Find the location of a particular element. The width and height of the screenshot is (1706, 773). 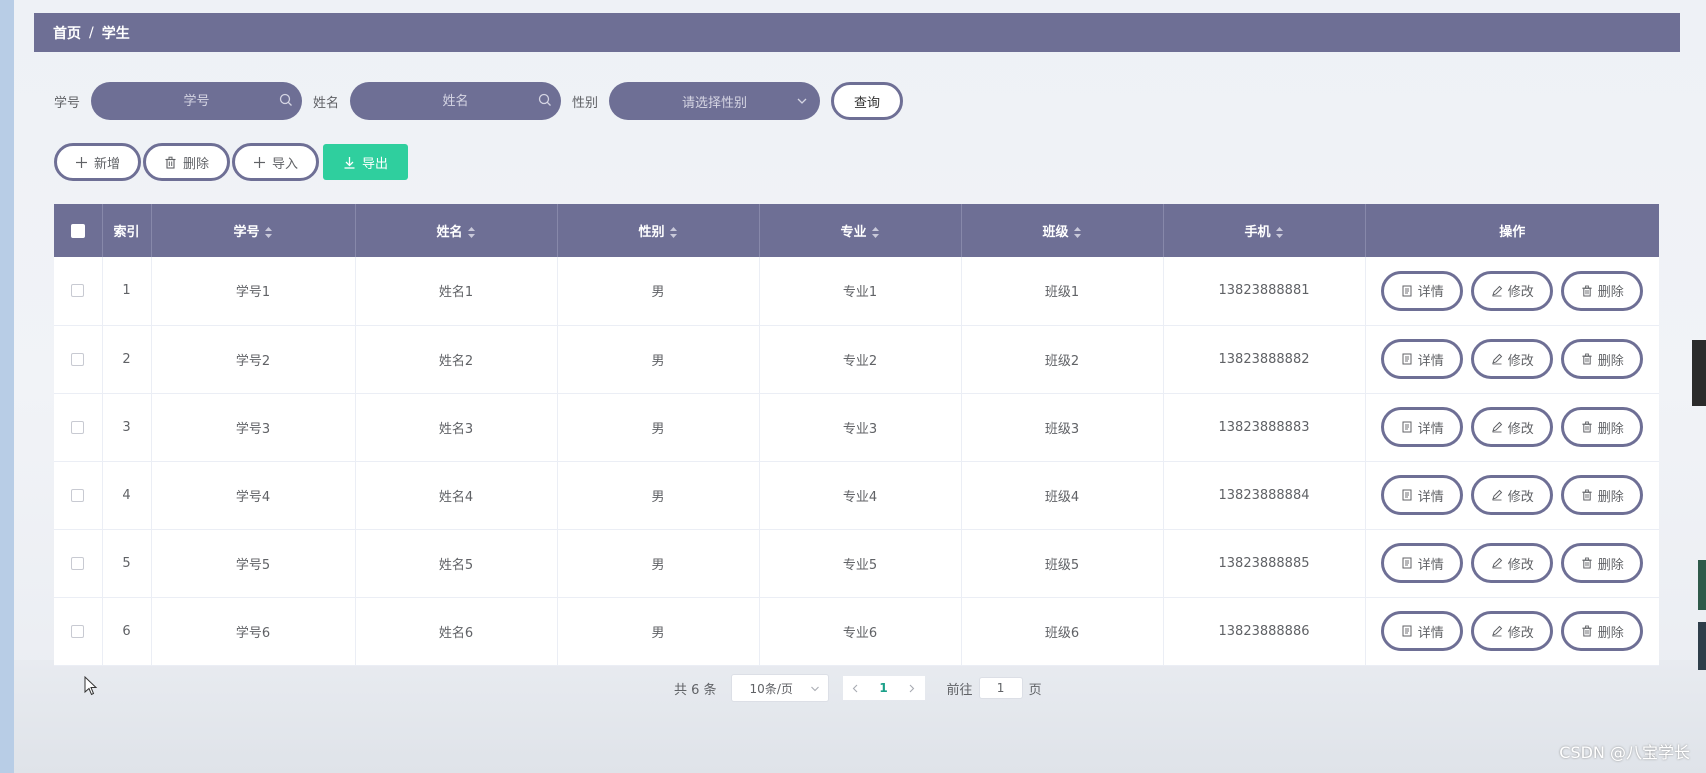

student-id-input is located at coordinates (197, 101).